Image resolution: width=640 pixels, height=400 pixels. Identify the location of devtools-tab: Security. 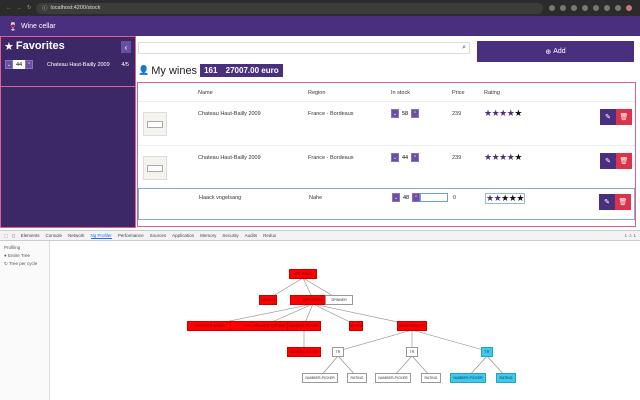
(230, 235).